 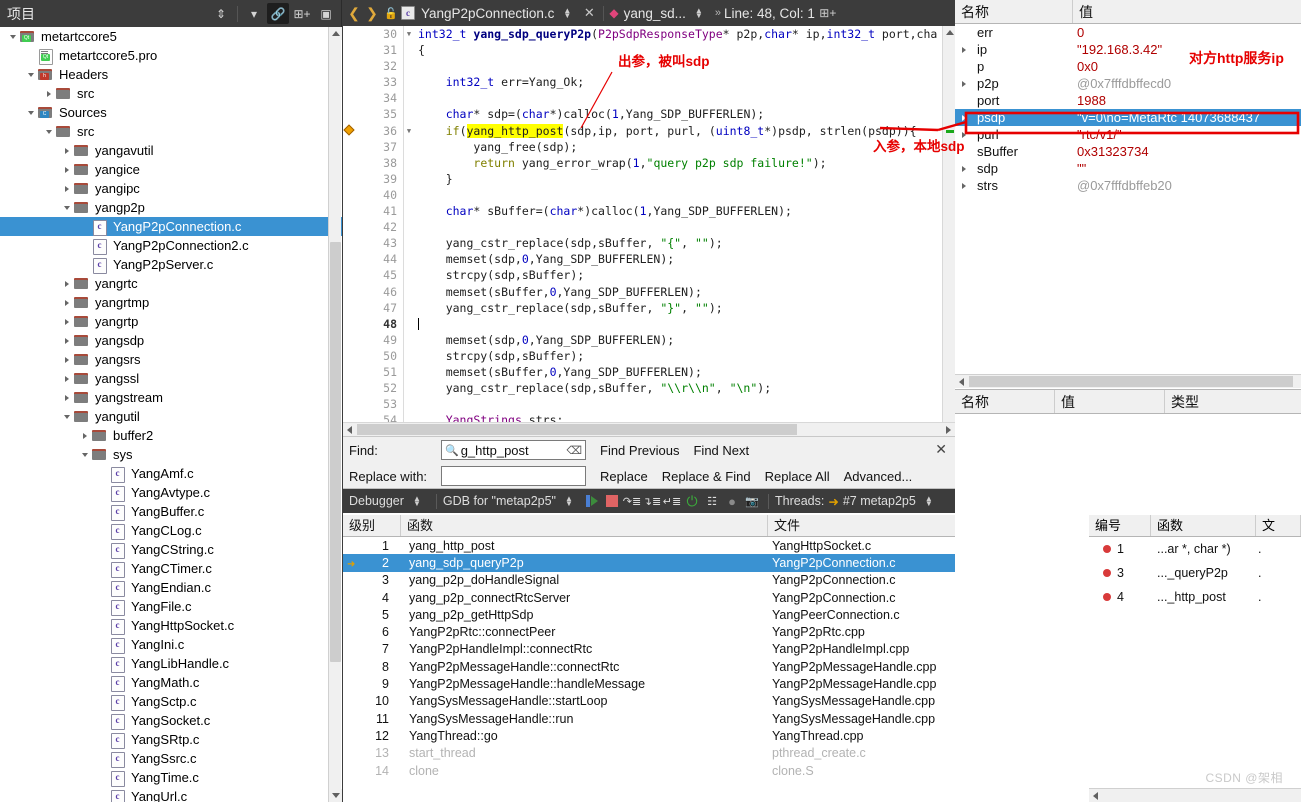 What do you see at coordinates (1128, 168) in the screenshot?
I see `variable-row: sdp ""` at bounding box center [1128, 168].